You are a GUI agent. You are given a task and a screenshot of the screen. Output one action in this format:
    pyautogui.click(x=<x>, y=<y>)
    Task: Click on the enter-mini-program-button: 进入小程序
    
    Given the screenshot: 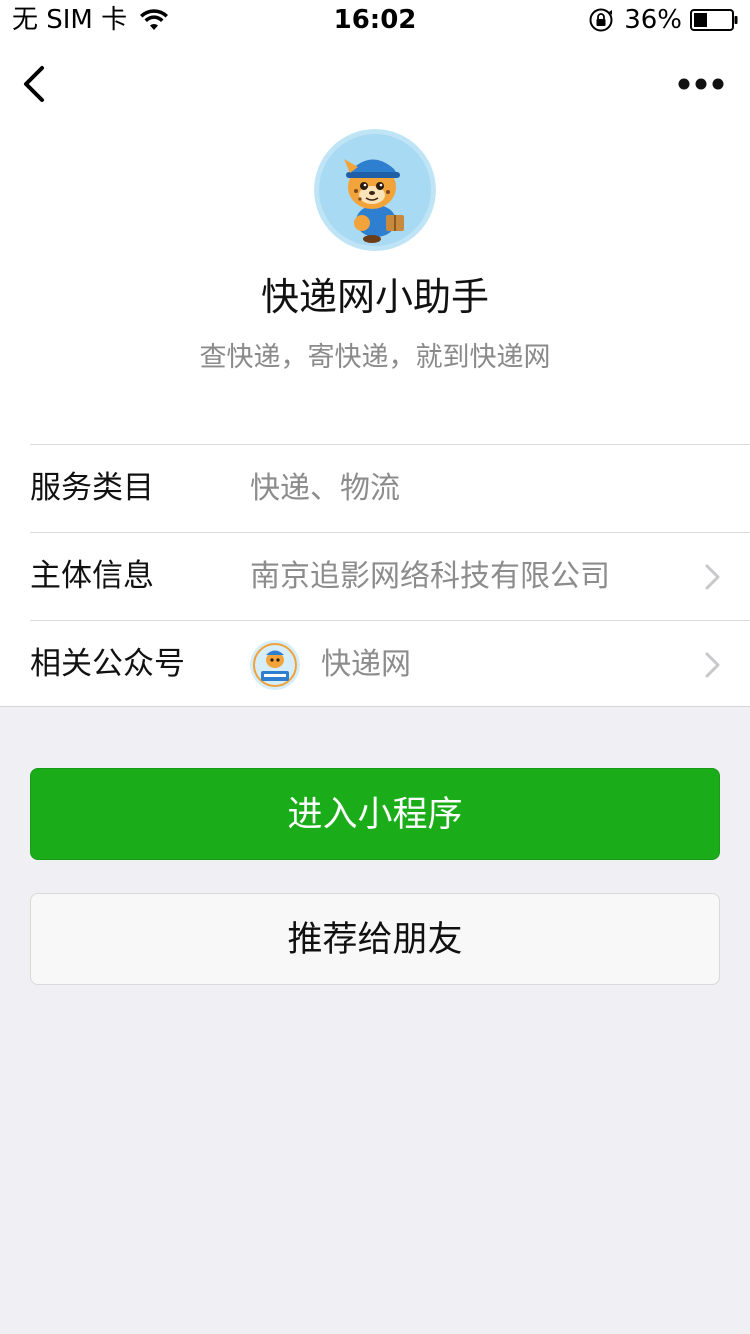 What is the action you would take?
    pyautogui.click(x=375, y=814)
    